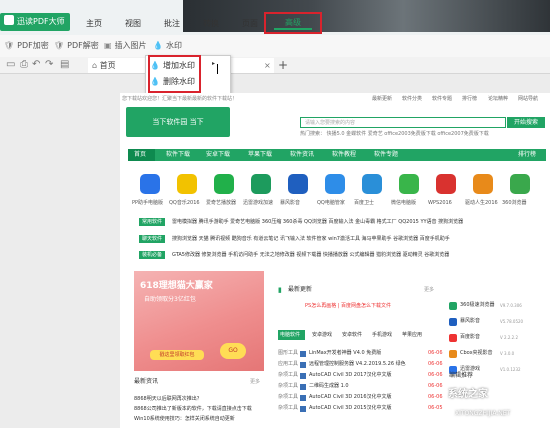  Describe the element at coordinates (469, 99) in the screenshot. I see `top-link: 排行榜` at that location.